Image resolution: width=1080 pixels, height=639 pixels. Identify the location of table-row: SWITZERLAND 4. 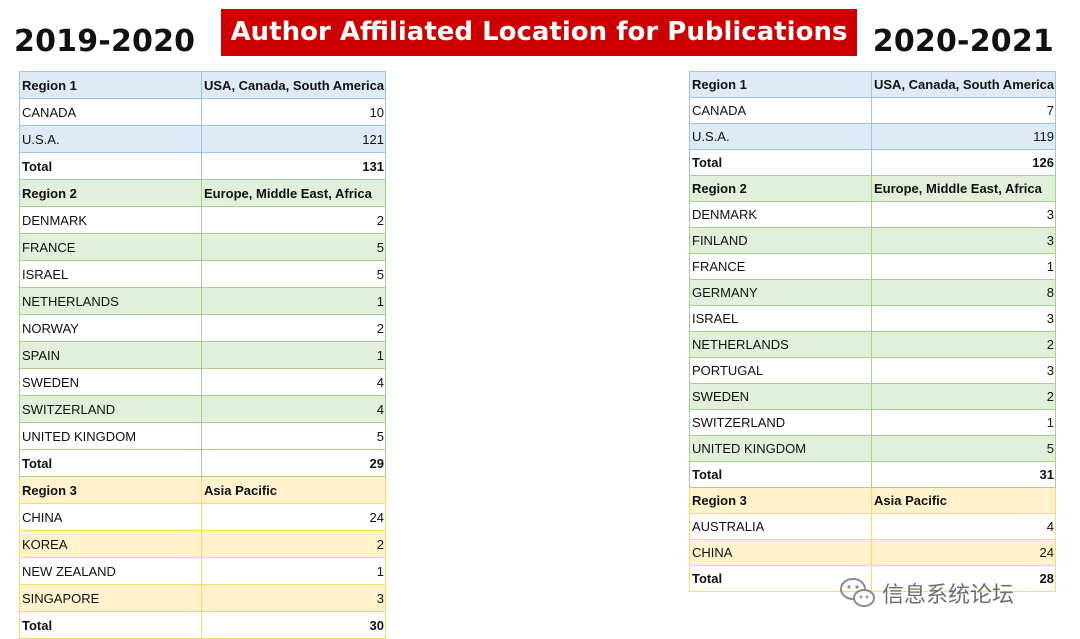
(202, 409).